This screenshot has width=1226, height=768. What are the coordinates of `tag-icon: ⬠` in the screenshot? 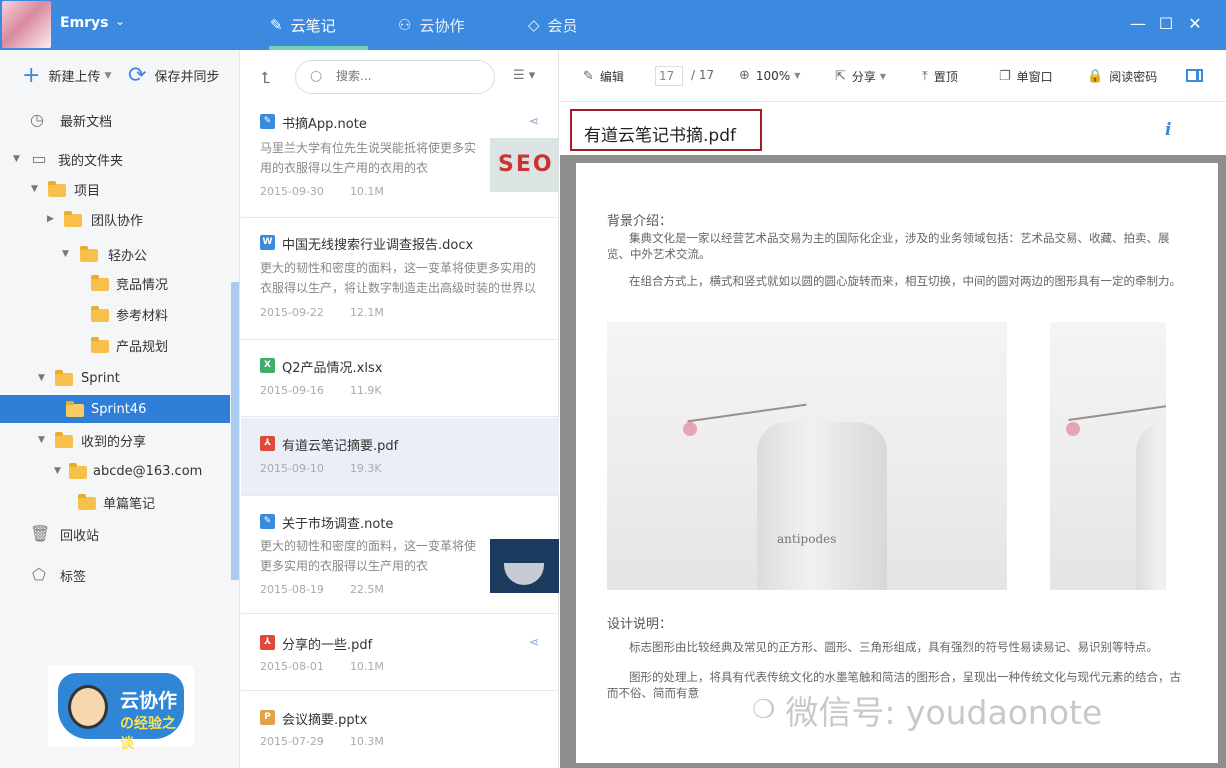 It's located at (39, 574).